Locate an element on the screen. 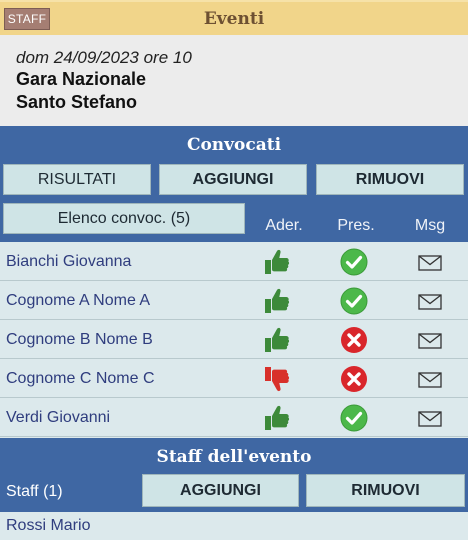 The width and height of the screenshot is (468, 540). convocati-list-button: Elenco convoc. (5) is located at coordinates (124, 218).